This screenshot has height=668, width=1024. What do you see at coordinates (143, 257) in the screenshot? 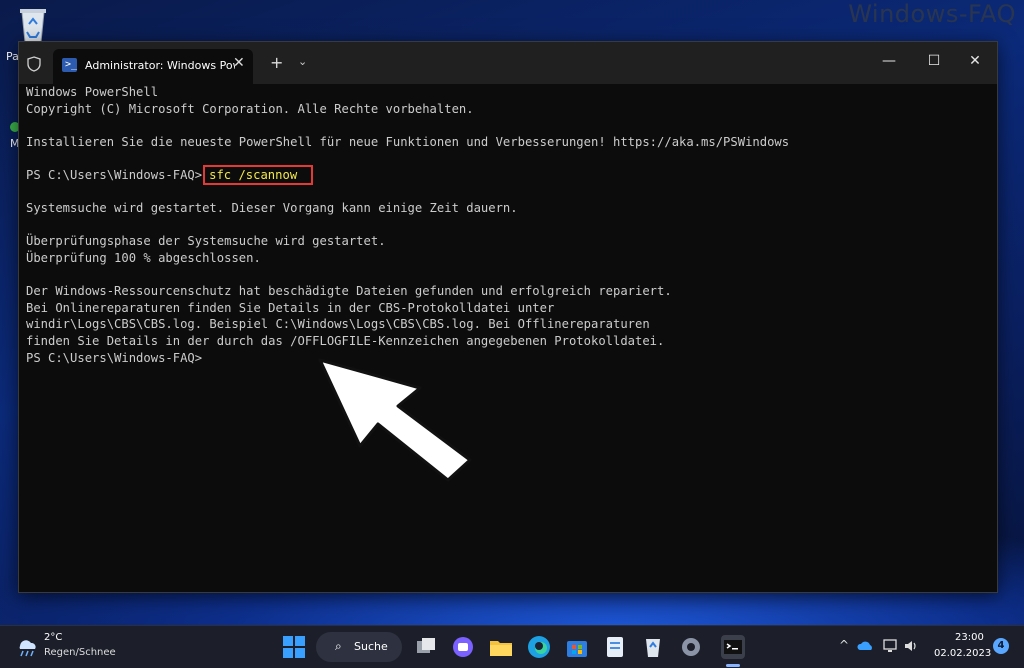
I see `terminal-line: Überprüfung 100 % abgeschlossen.` at bounding box center [143, 257].